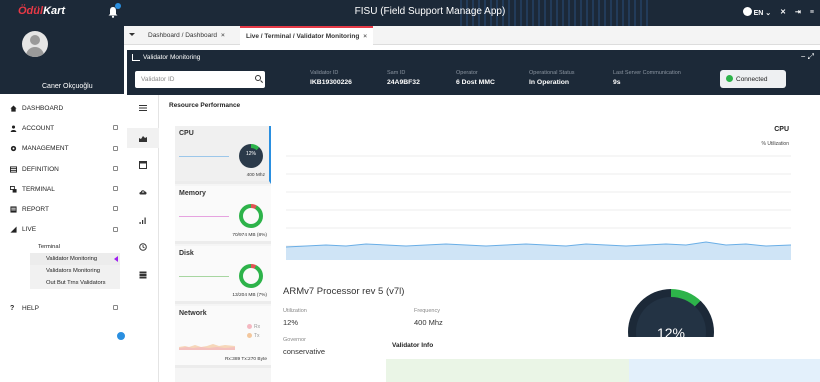  I want to click on info-validator-id: Validator ID IKB19300226, so click(331, 78).